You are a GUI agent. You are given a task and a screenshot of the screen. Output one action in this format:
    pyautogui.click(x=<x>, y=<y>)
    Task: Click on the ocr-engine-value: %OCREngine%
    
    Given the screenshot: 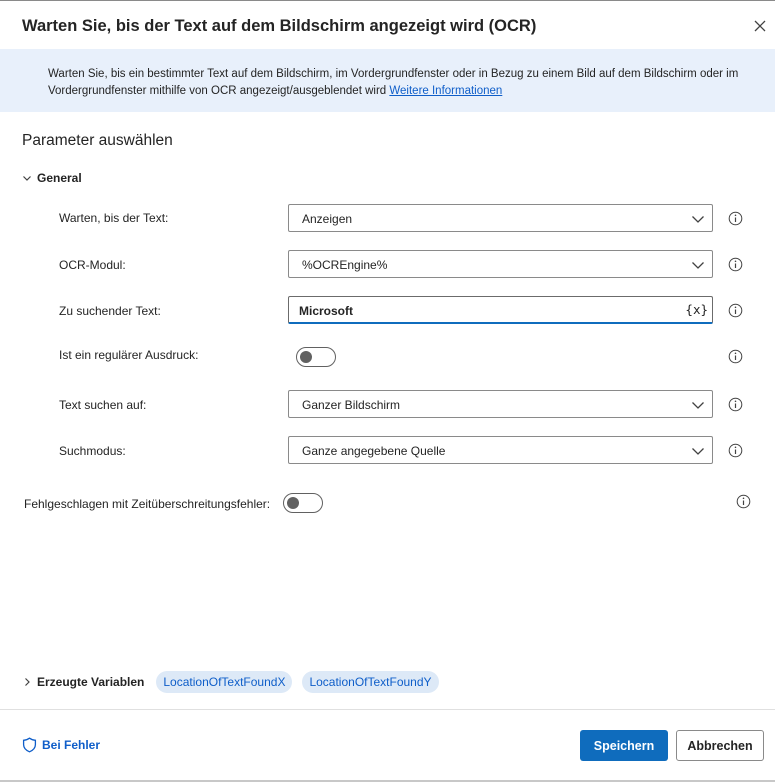 What is the action you would take?
    pyautogui.click(x=345, y=265)
    